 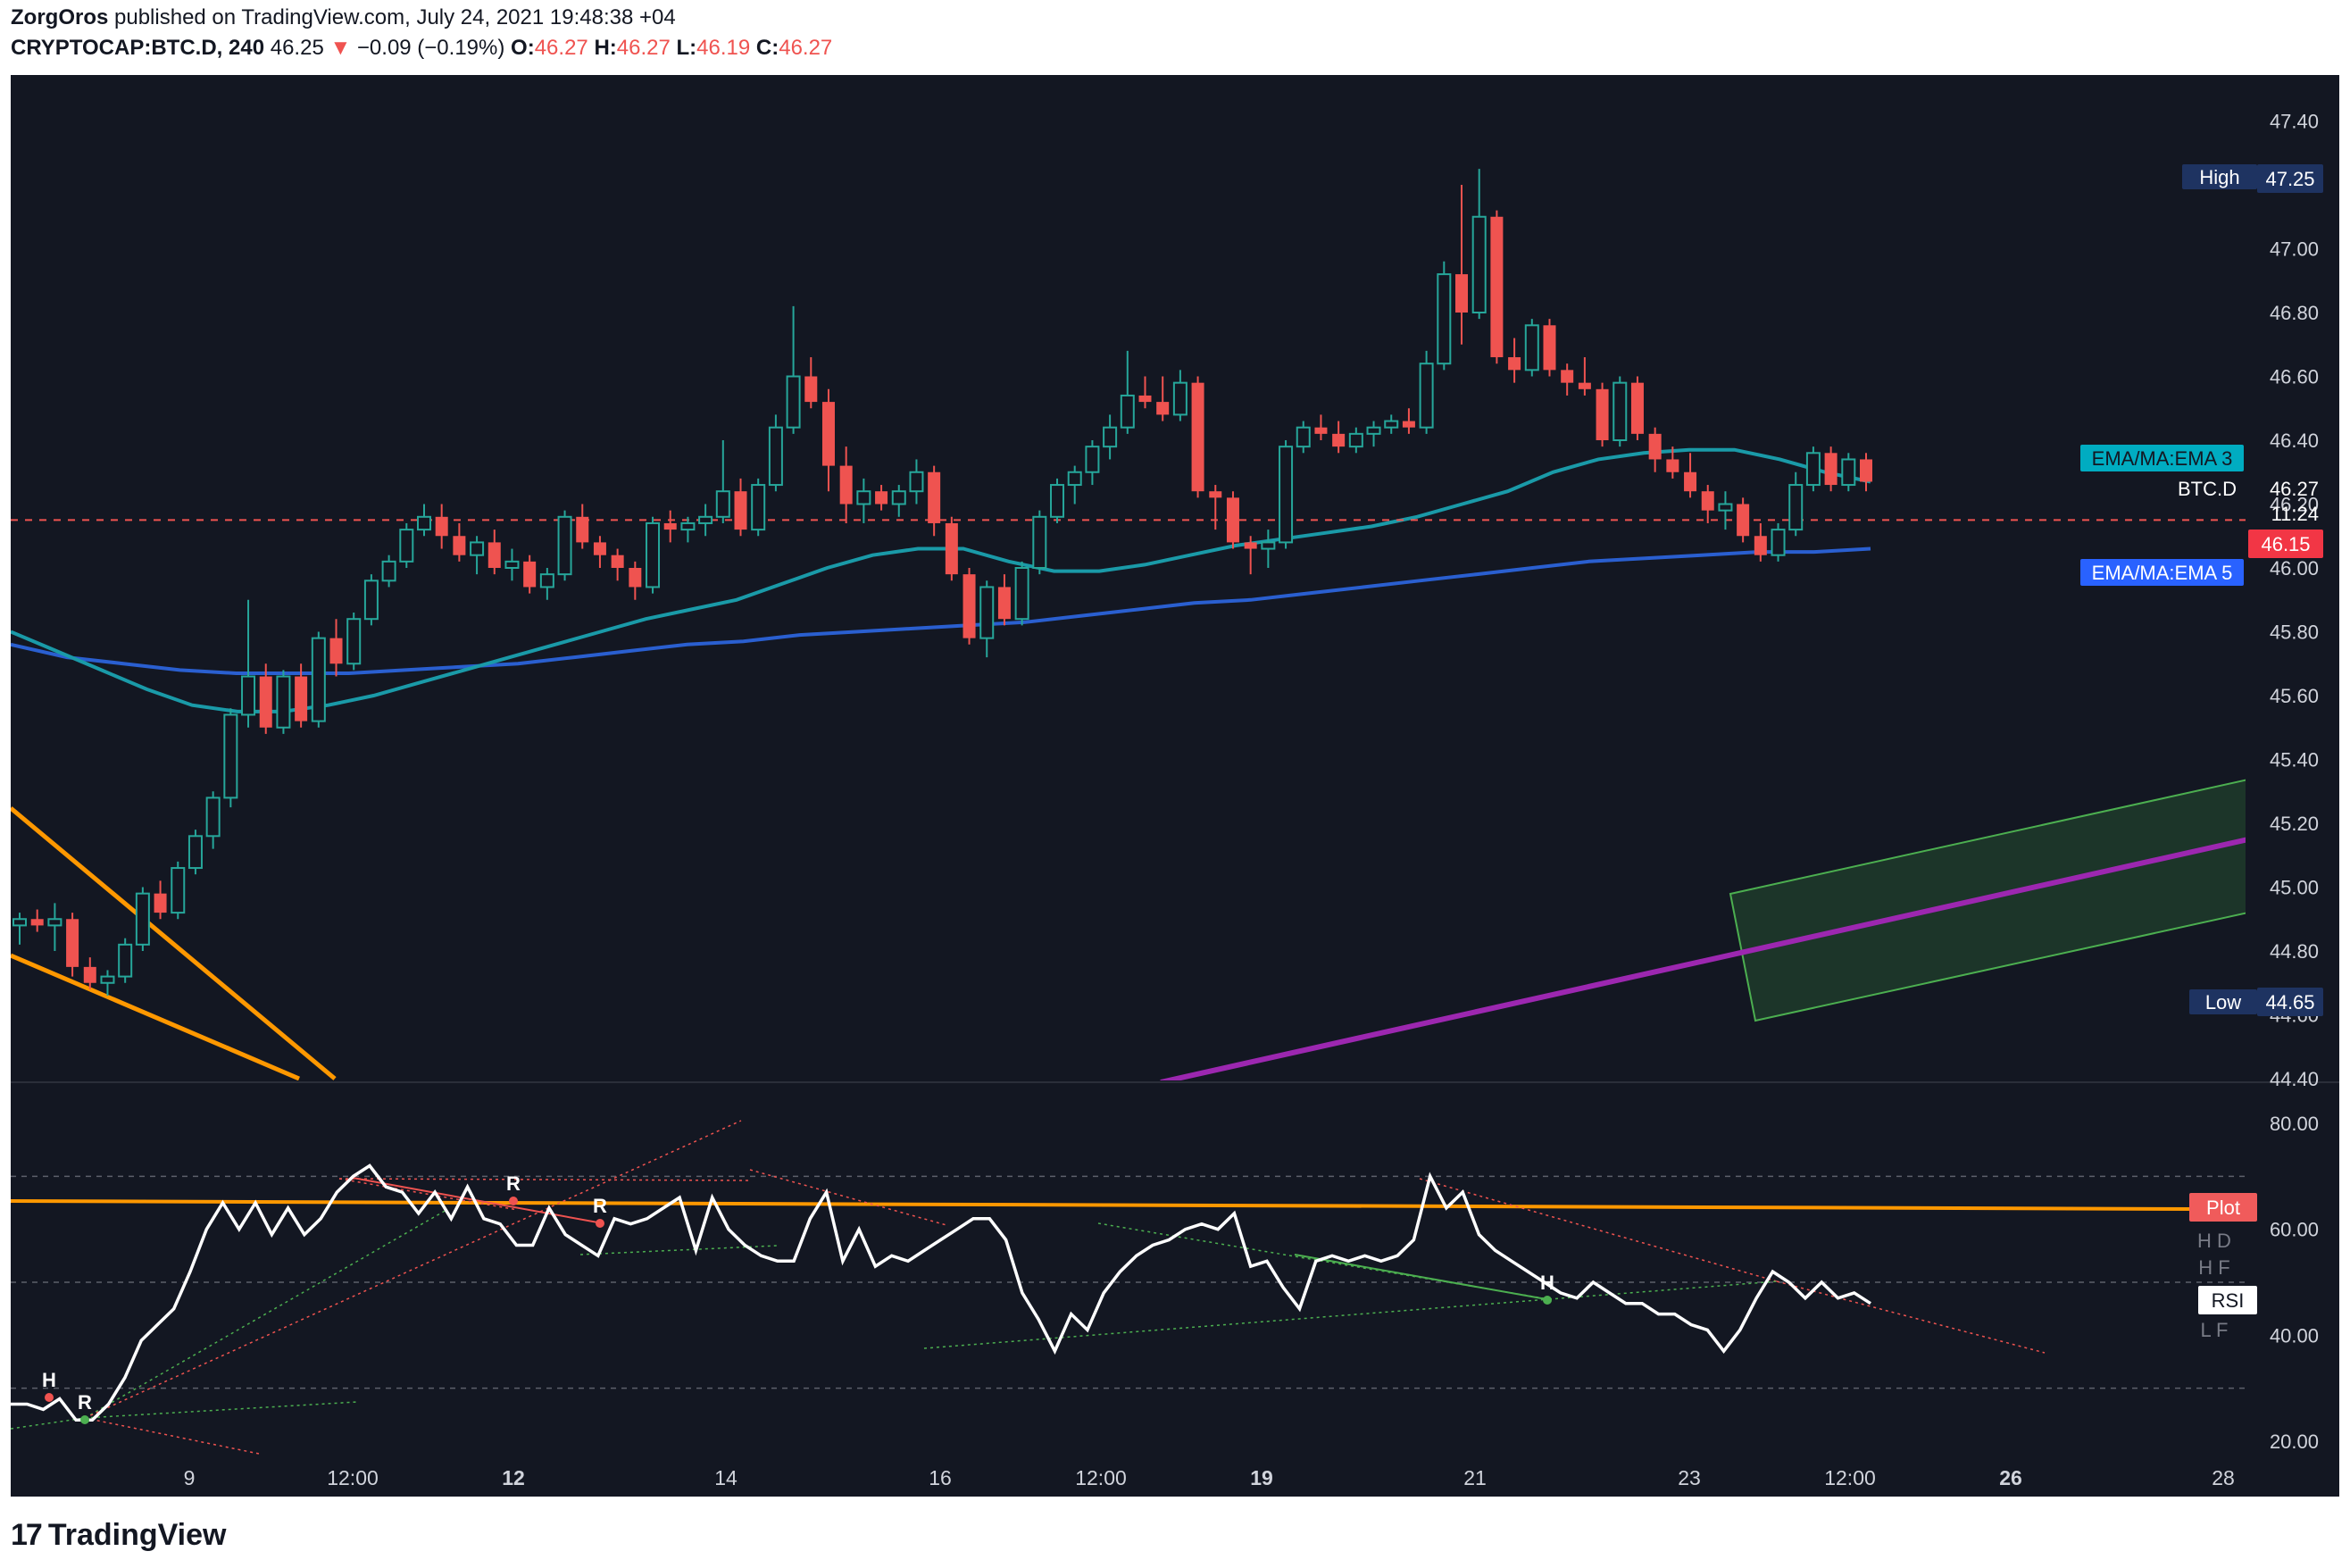 What do you see at coordinates (1262, 1477) in the screenshot?
I see `time-tick: 19` at bounding box center [1262, 1477].